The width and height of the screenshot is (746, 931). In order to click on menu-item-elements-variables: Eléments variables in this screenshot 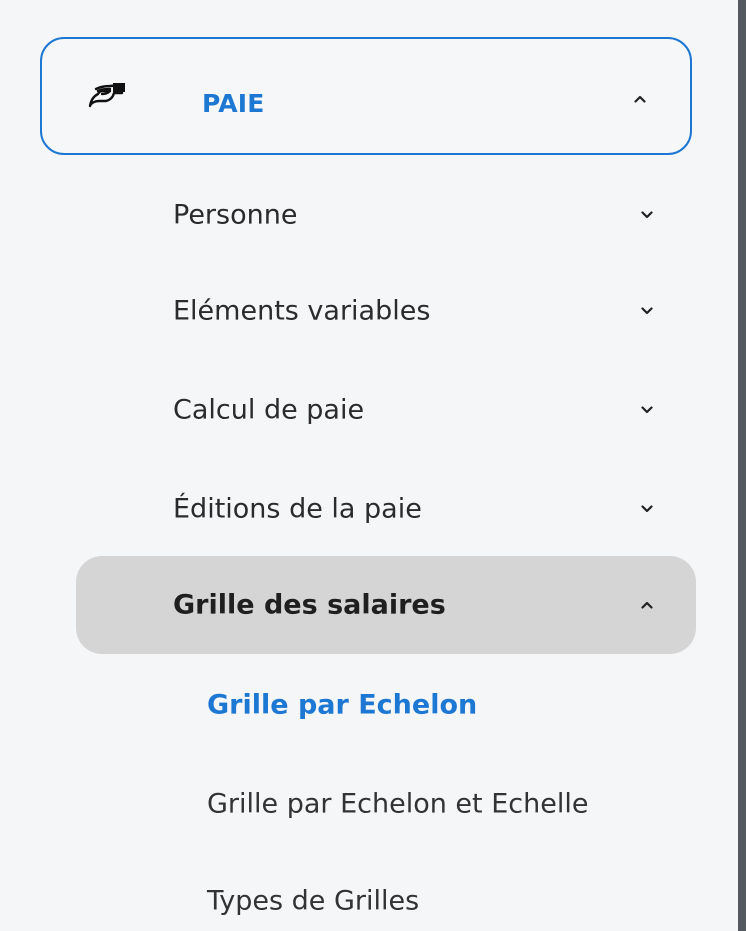, I will do `click(386, 311)`.